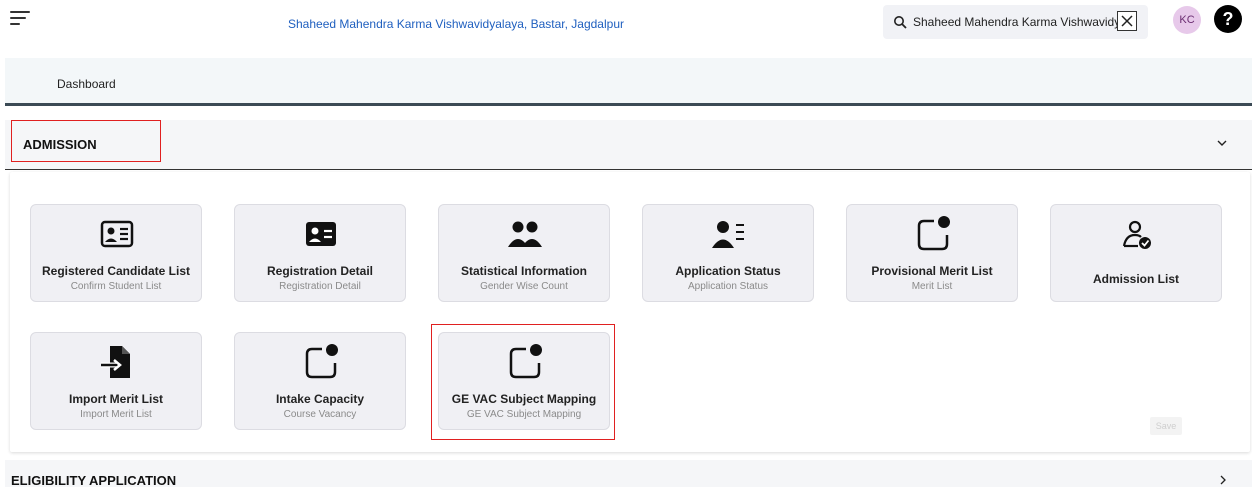 The image size is (1252, 487). What do you see at coordinates (932, 286) in the screenshot?
I see `tile-subtitle: Merit List` at bounding box center [932, 286].